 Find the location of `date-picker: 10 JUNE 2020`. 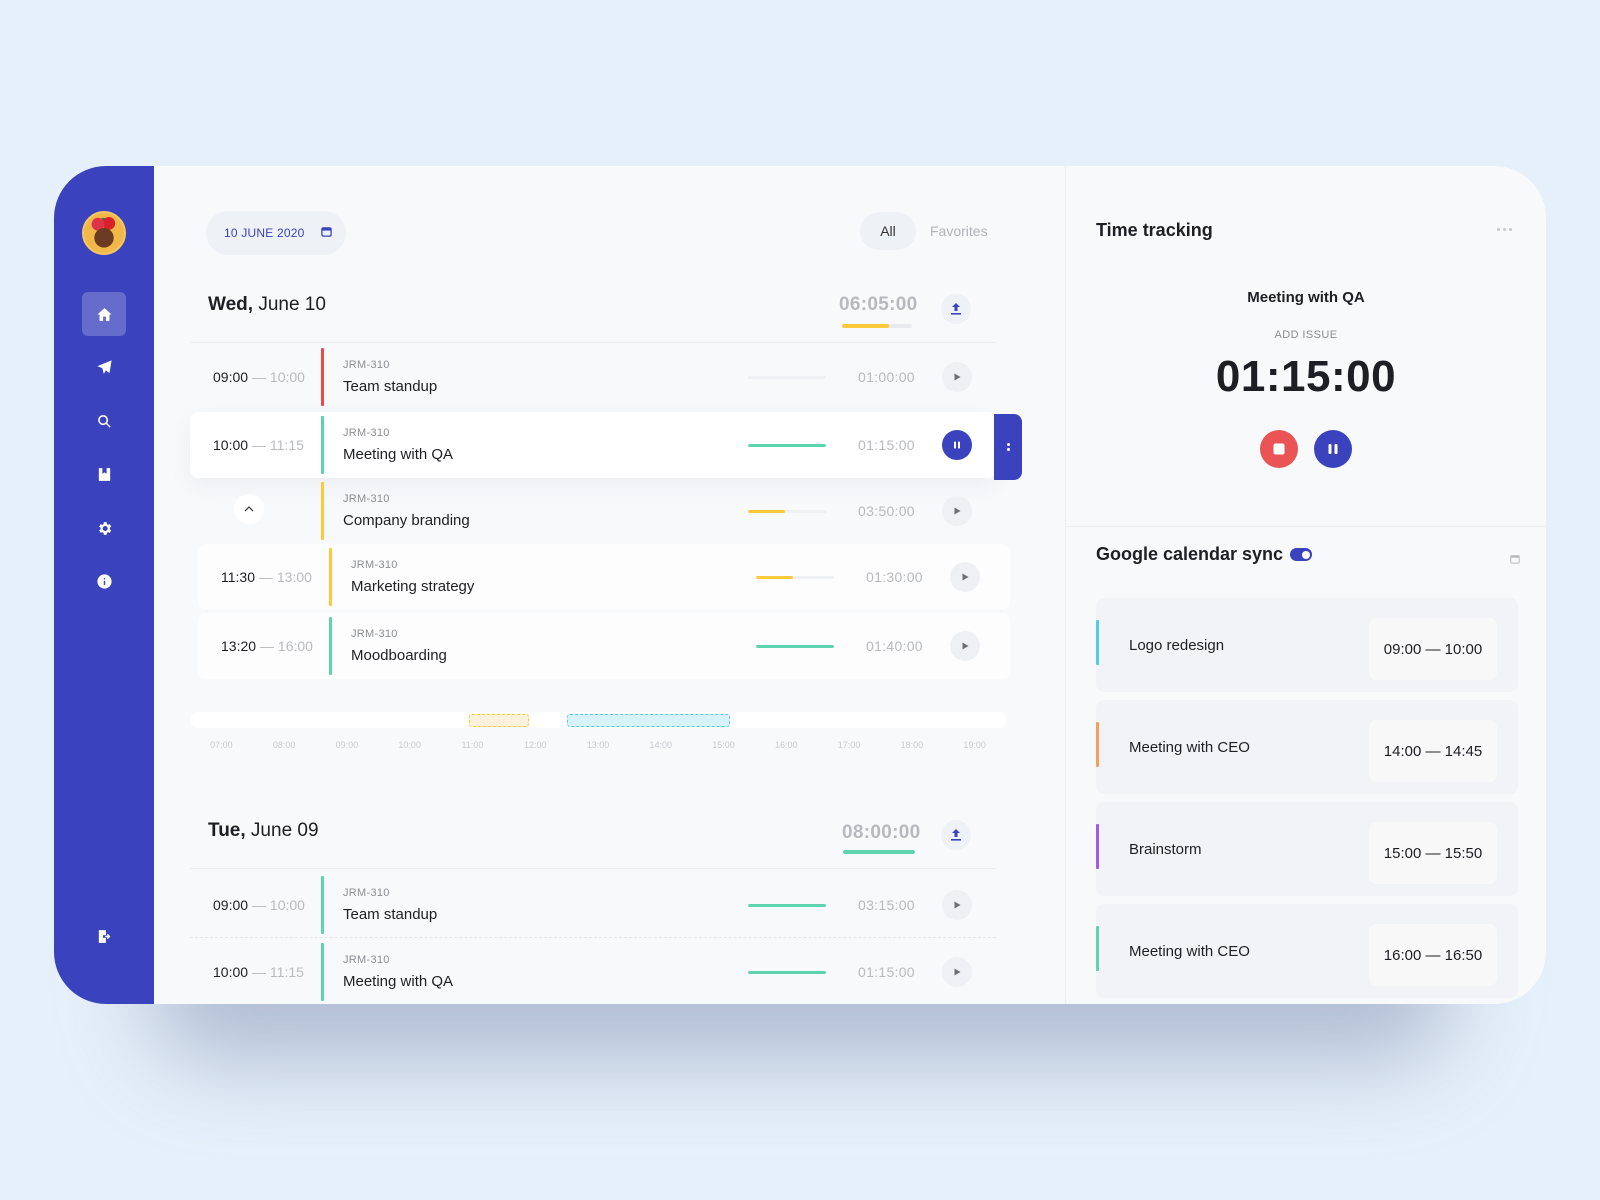

date-picker: 10 JUNE 2020 is located at coordinates (276, 233).